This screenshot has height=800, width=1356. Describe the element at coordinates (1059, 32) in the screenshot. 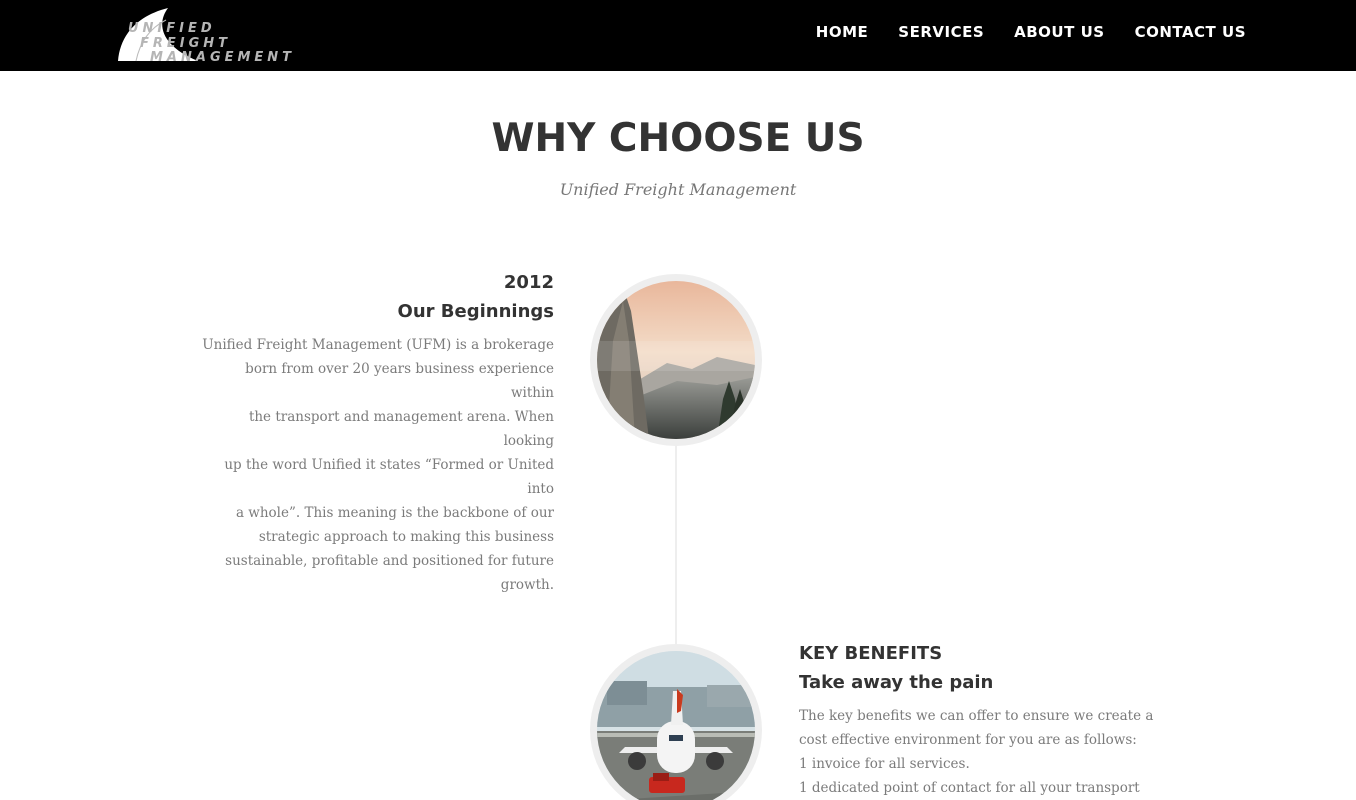

I see `nav-about-us-link: ABOUT US` at that location.